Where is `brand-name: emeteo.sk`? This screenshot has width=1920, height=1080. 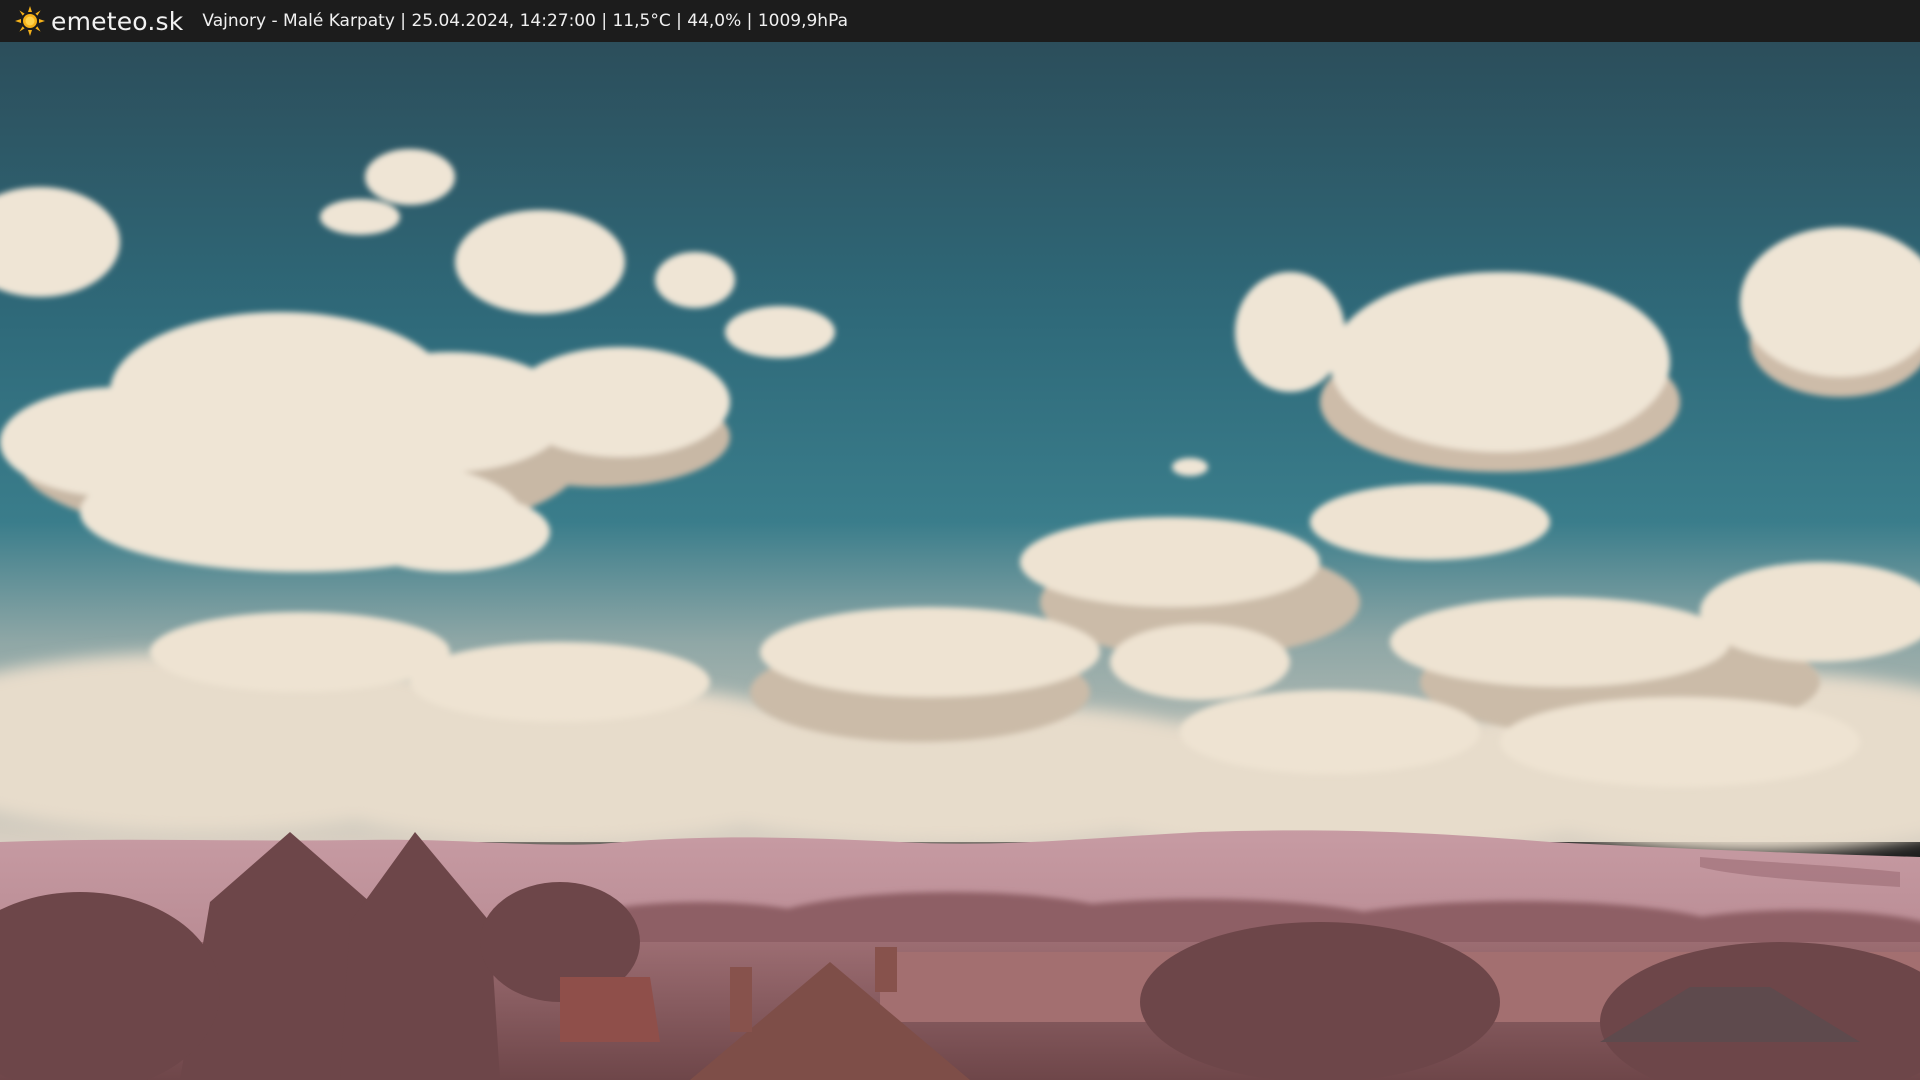
brand-name: emeteo.sk is located at coordinates (117, 21).